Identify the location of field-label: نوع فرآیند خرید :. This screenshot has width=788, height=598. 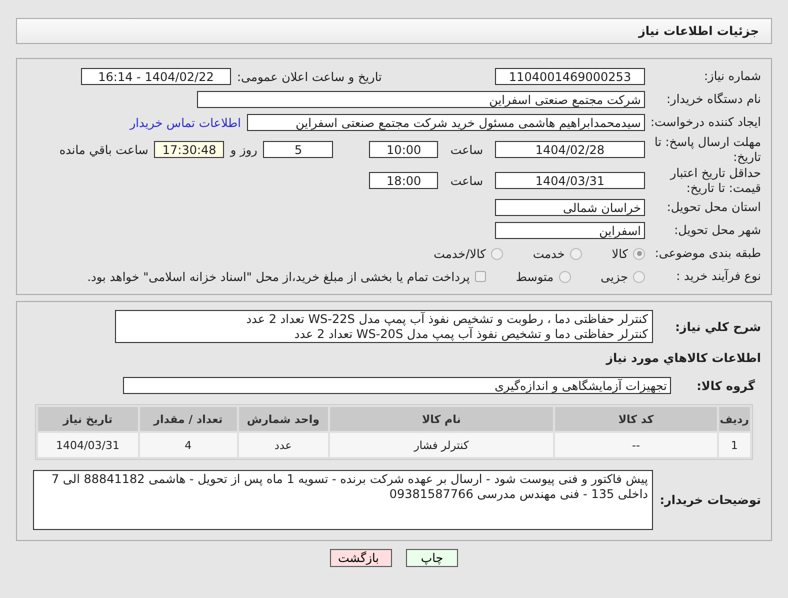
(718, 276).